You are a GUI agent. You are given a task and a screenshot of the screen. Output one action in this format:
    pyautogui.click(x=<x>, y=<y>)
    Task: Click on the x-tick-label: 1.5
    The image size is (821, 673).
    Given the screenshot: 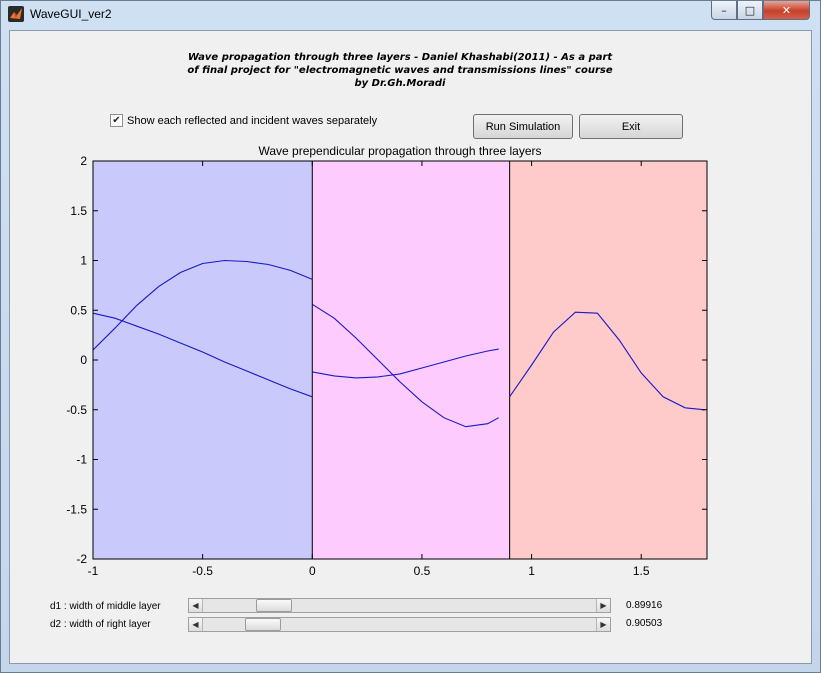 What is the action you would take?
    pyautogui.click(x=641, y=571)
    